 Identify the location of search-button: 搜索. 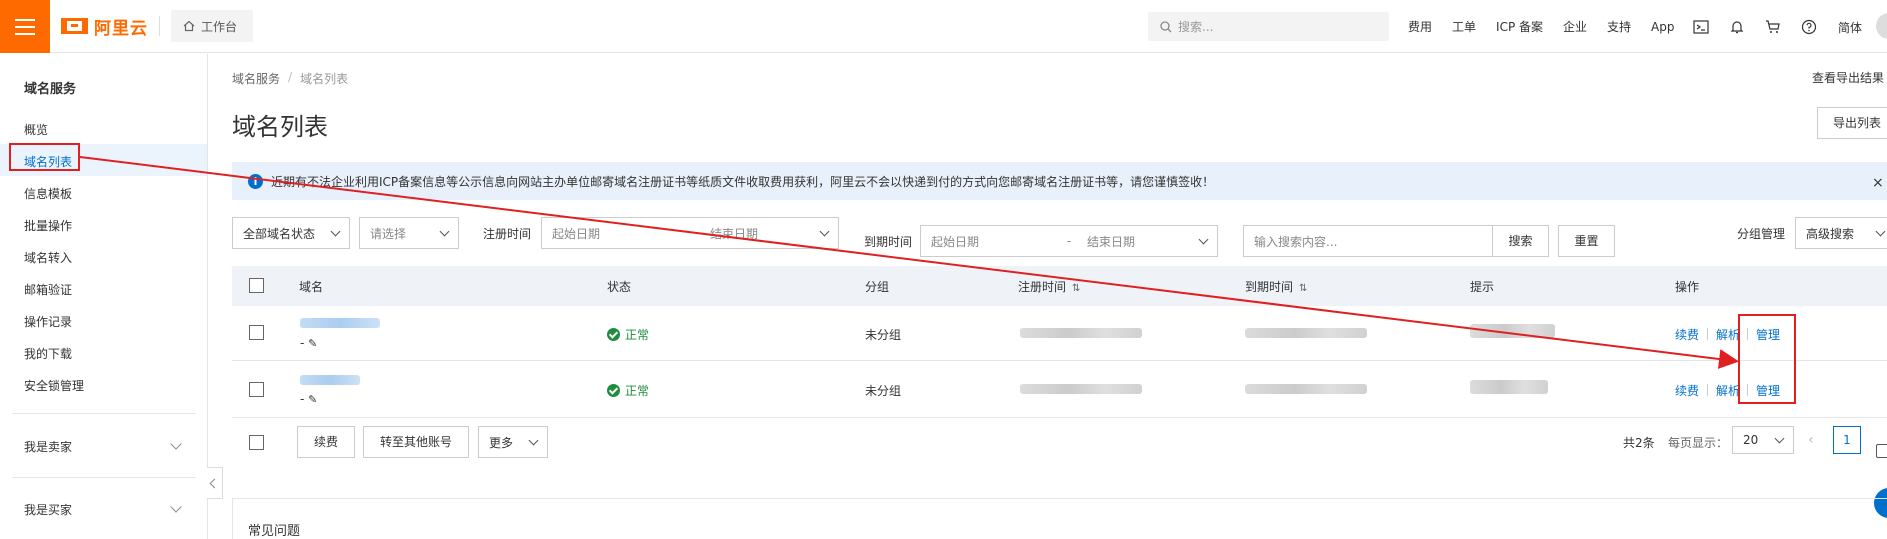
(1520, 241).